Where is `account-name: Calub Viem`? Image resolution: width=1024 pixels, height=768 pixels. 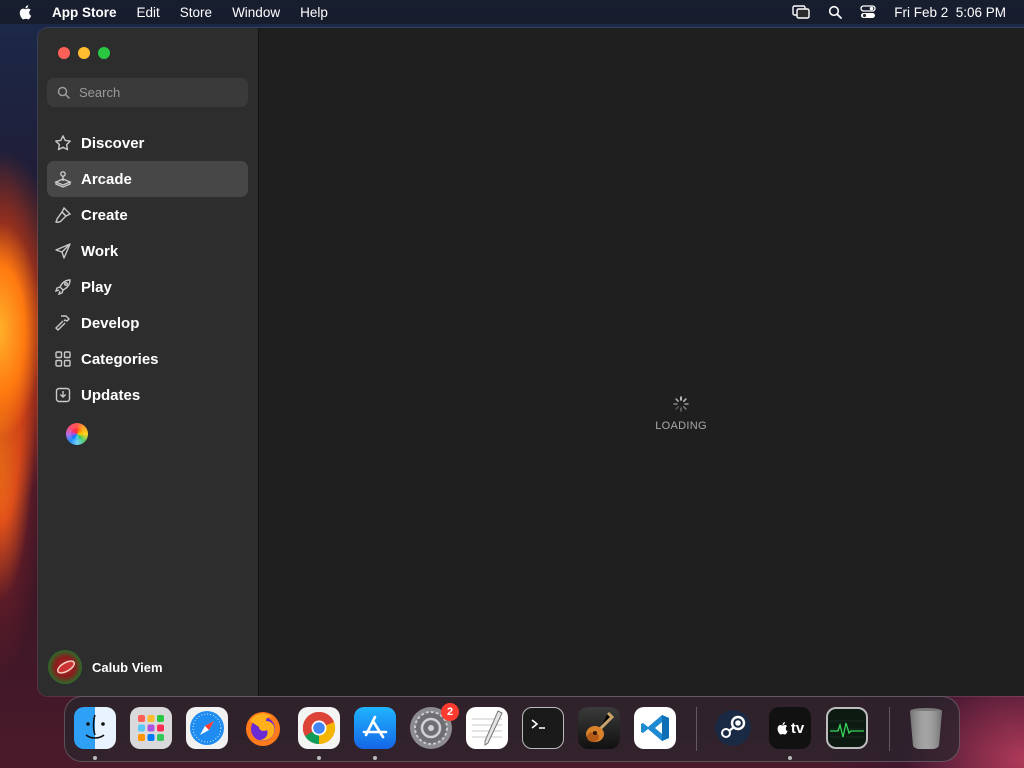 account-name: Calub Viem is located at coordinates (127, 667).